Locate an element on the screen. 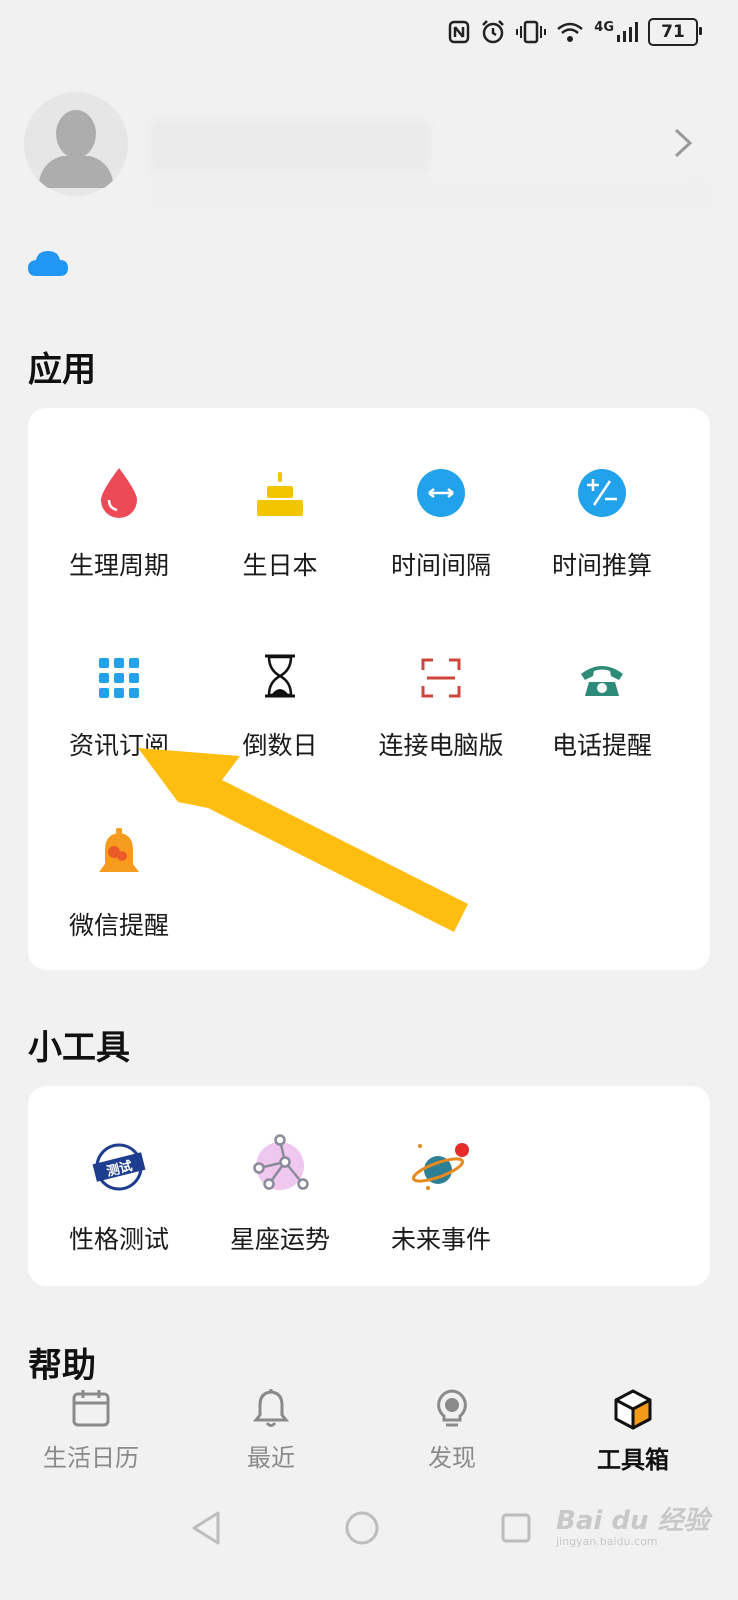 The height and width of the screenshot is (1600, 738). battery-indicator: 71 is located at coordinates (675, 32).